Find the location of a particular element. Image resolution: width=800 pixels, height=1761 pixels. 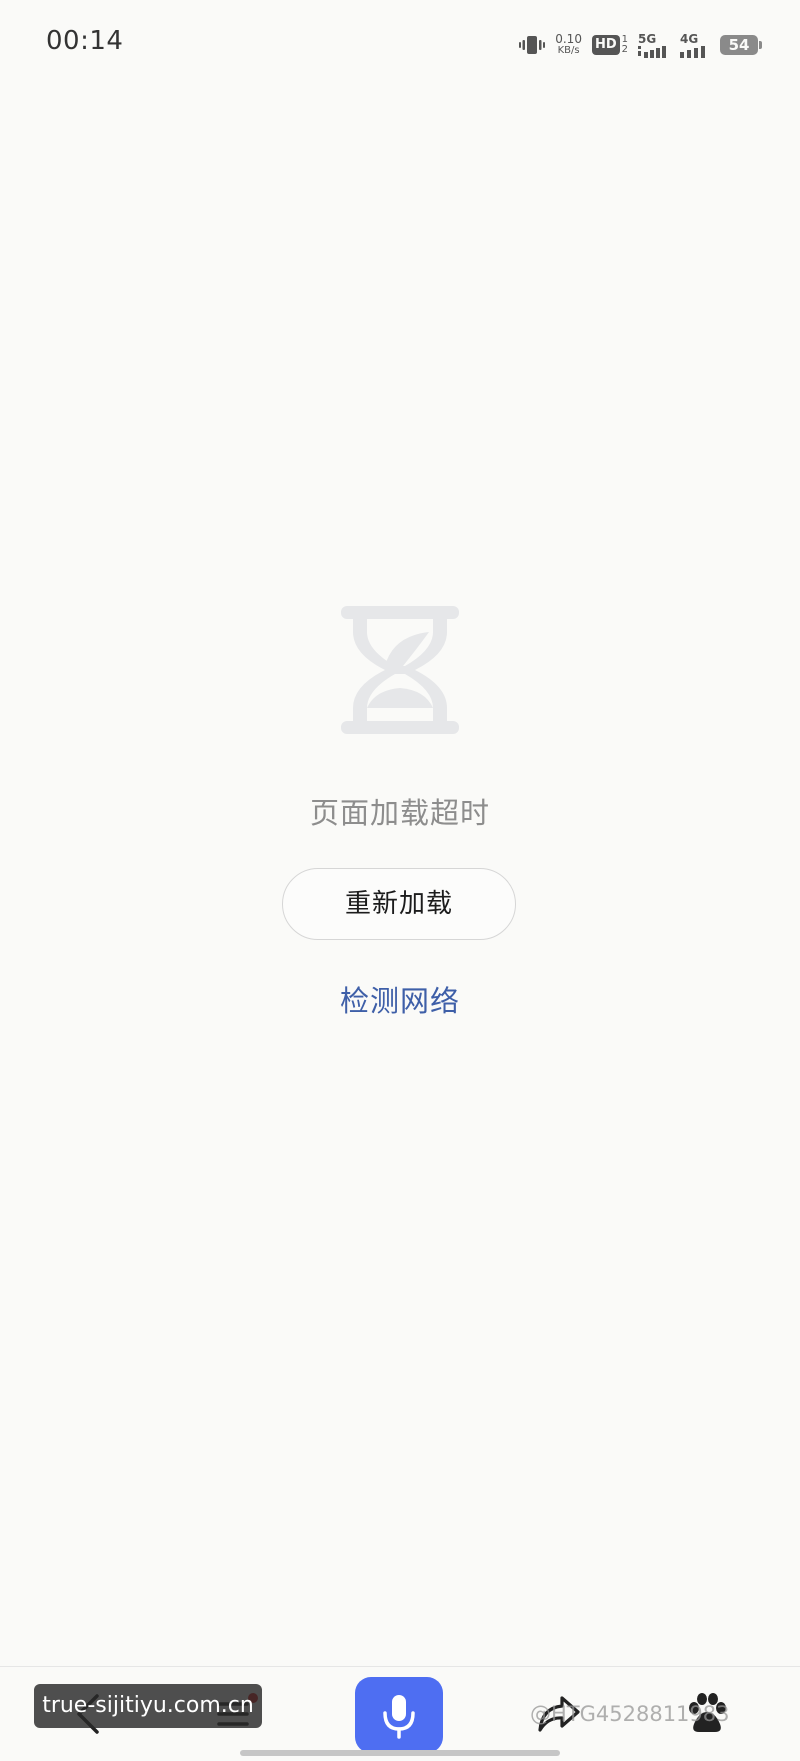

signal-5g: 5G is located at coordinates (654, 44).